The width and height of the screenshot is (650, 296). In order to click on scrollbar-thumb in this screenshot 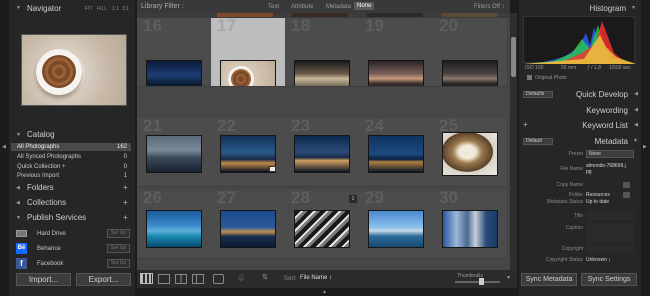, I will do `click(513, 57)`.